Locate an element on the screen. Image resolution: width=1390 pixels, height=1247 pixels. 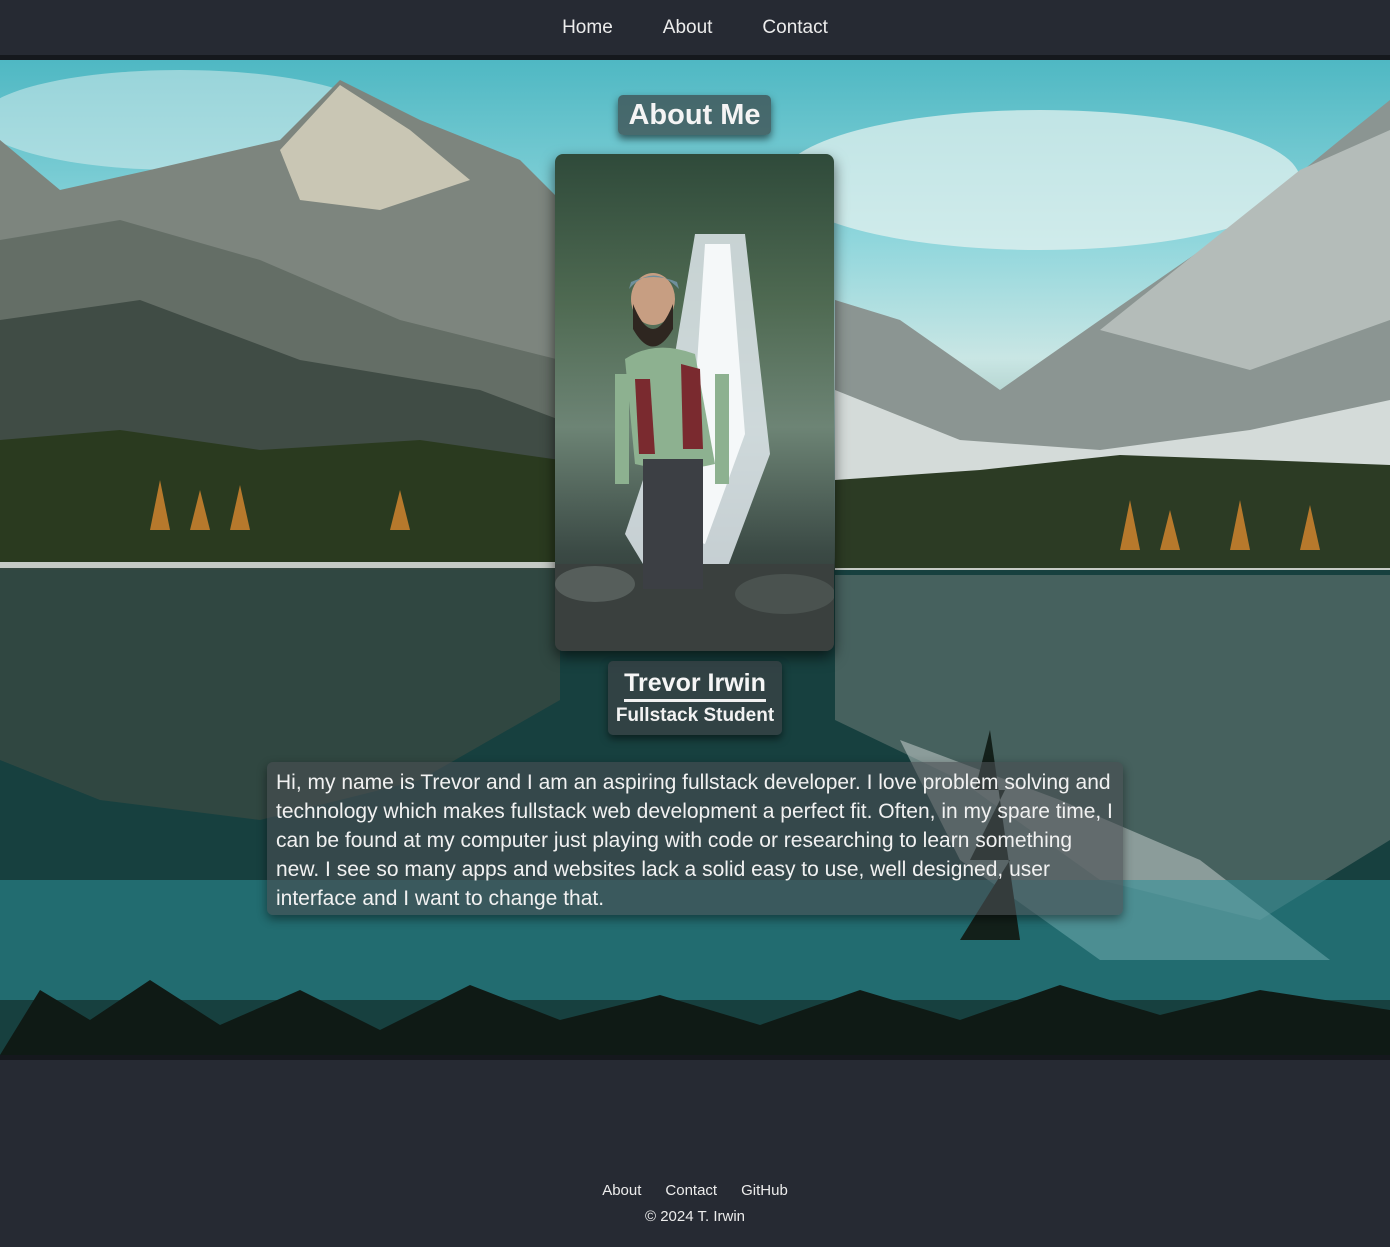
footer-links: About Contact GitHub is located at coordinates (695, 1190).